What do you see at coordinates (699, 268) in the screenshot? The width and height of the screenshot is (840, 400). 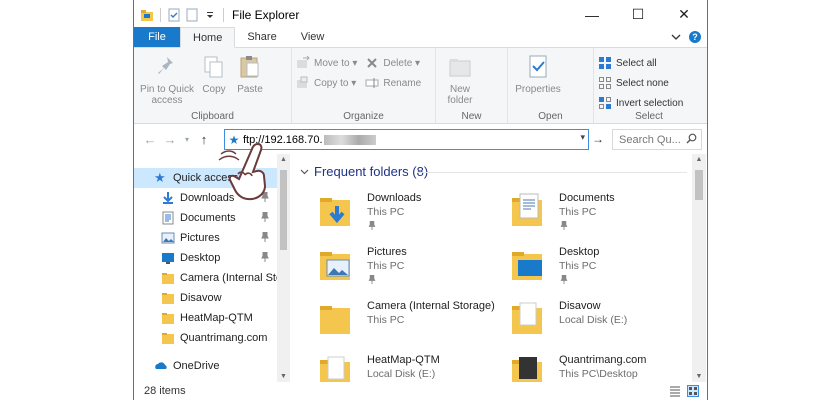 I see `content-scrollbar: ▲ ▼` at bounding box center [699, 268].